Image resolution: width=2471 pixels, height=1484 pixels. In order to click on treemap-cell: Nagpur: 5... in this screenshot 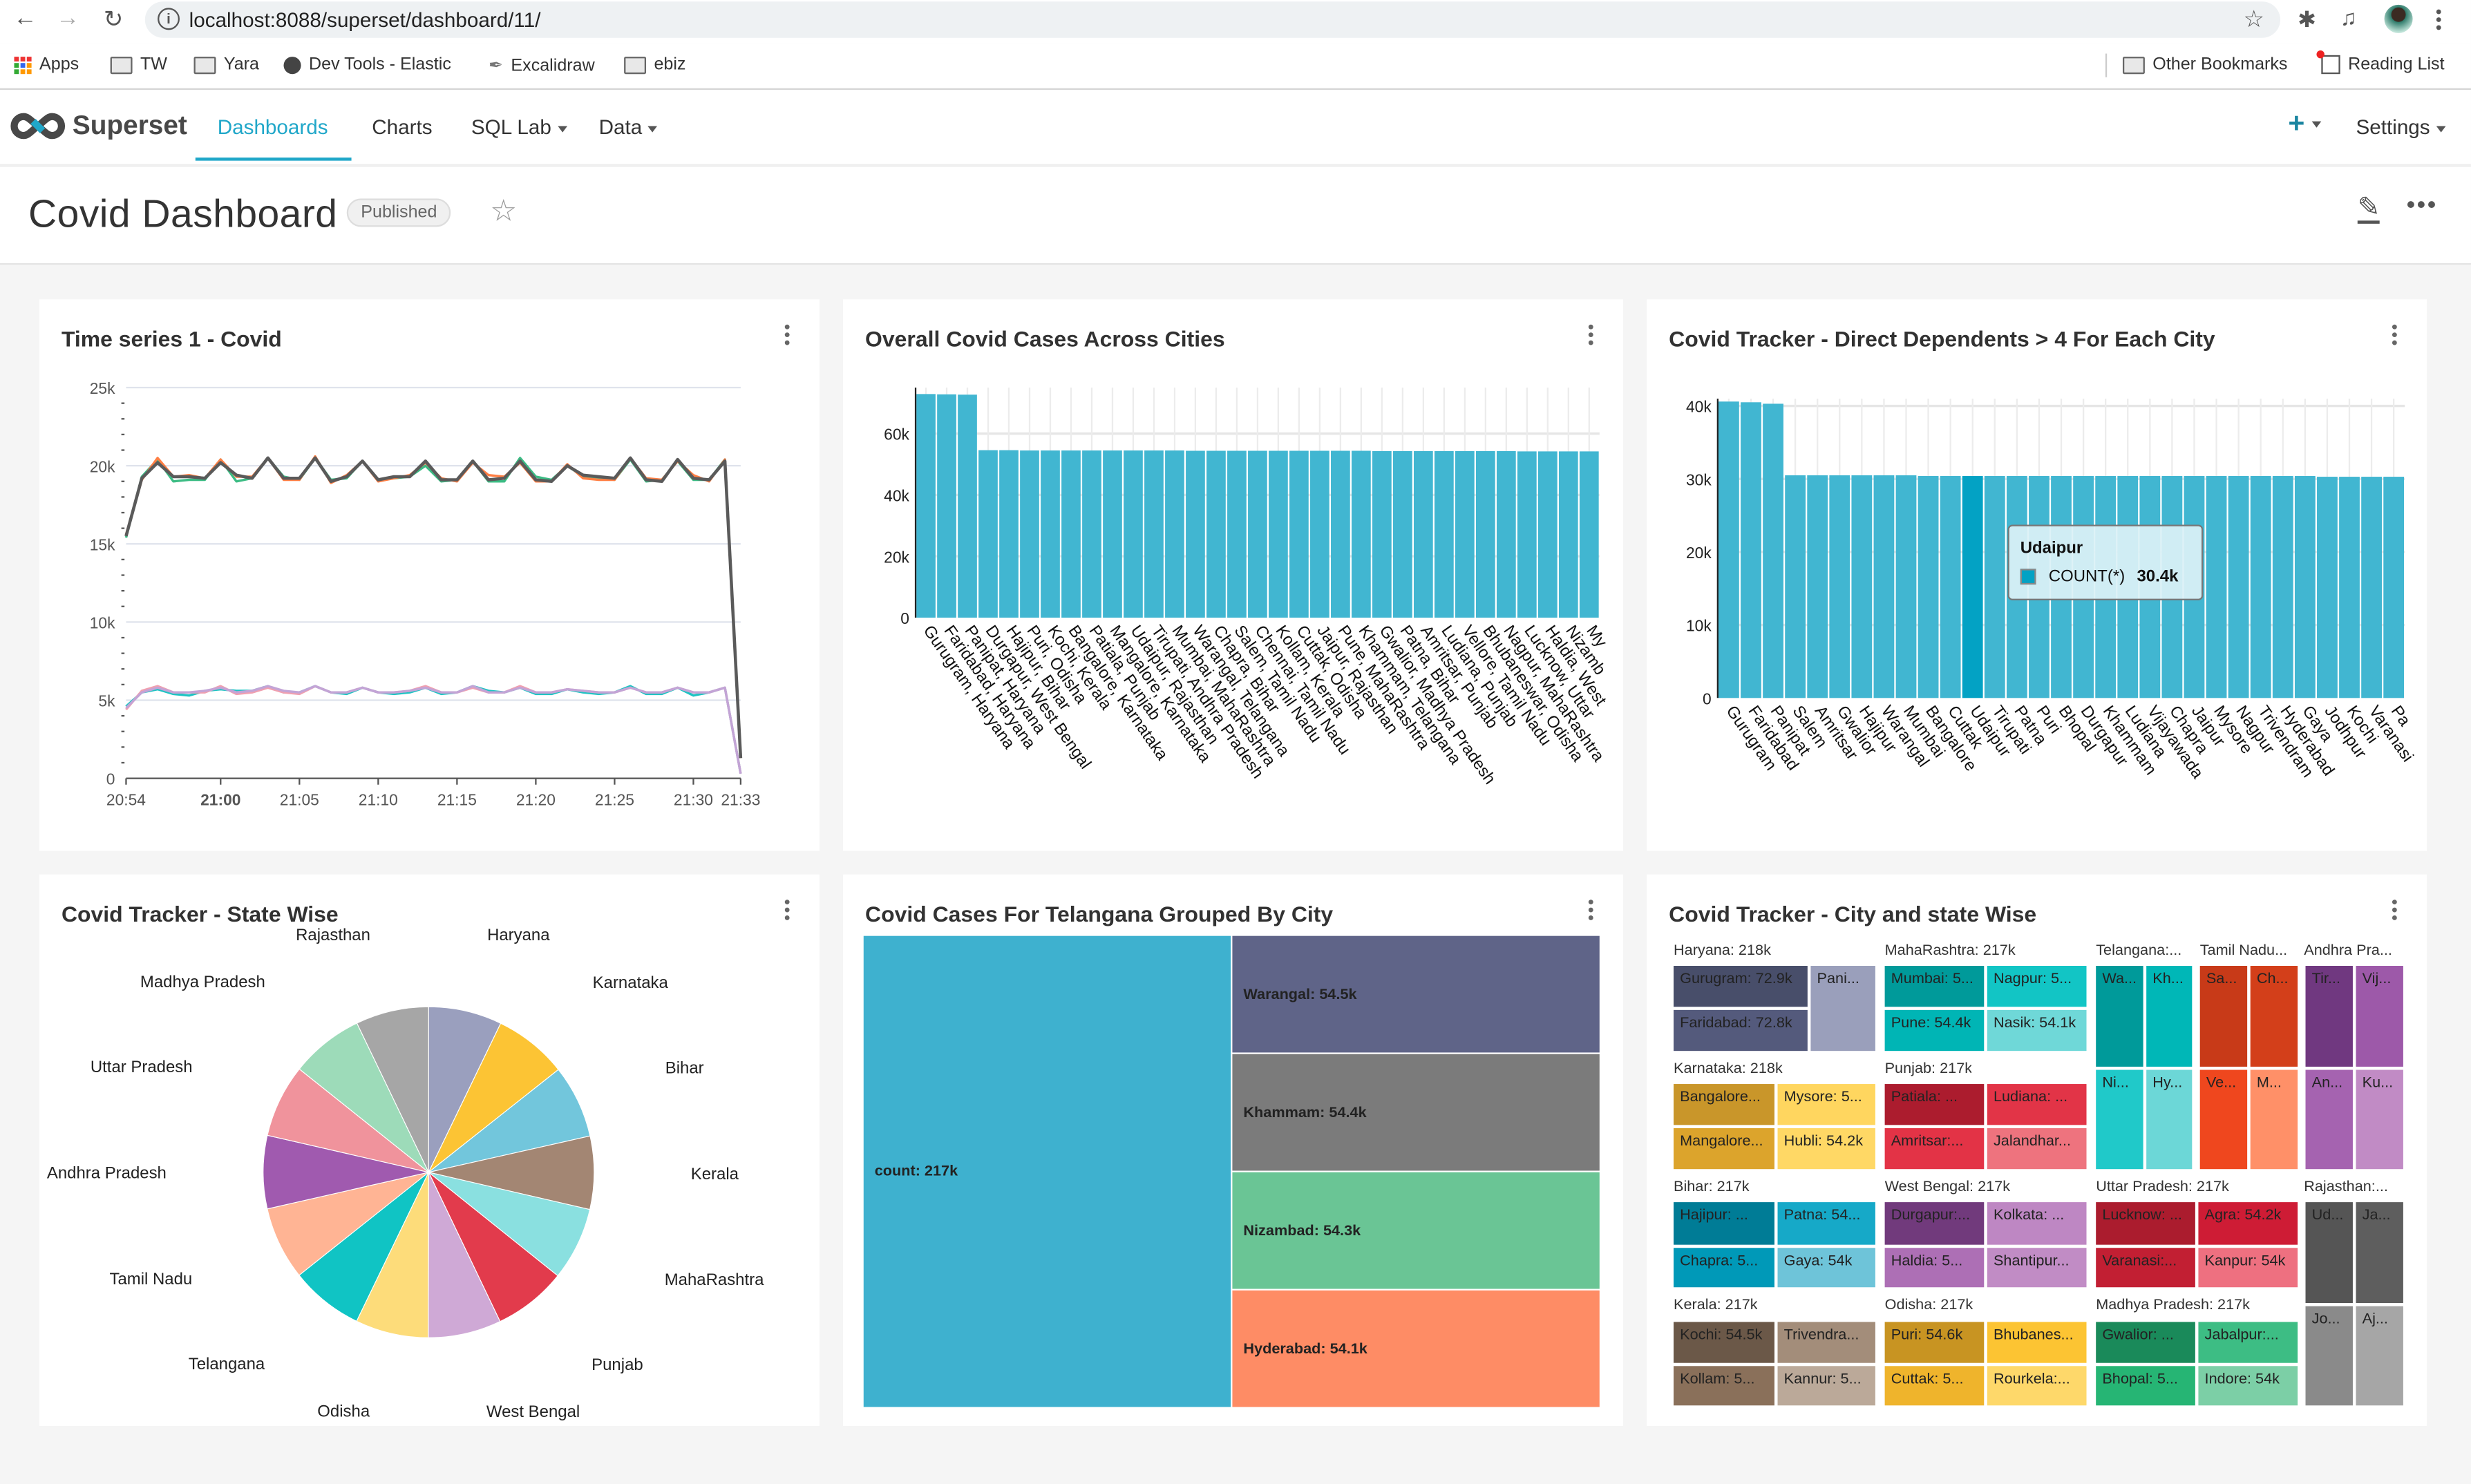, I will do `click(2037, 986)`.